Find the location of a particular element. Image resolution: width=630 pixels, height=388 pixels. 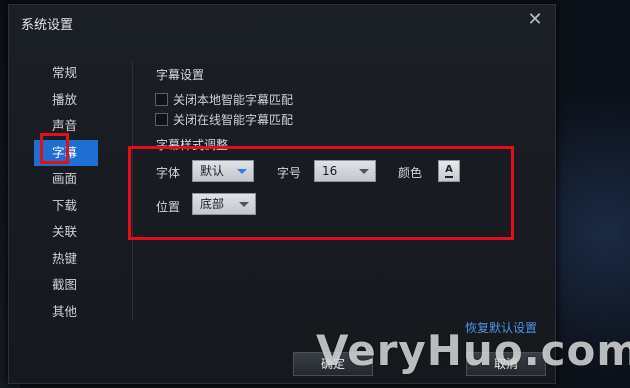

sidebar-item-picture: 画面 is located at coordinates (79, 179).